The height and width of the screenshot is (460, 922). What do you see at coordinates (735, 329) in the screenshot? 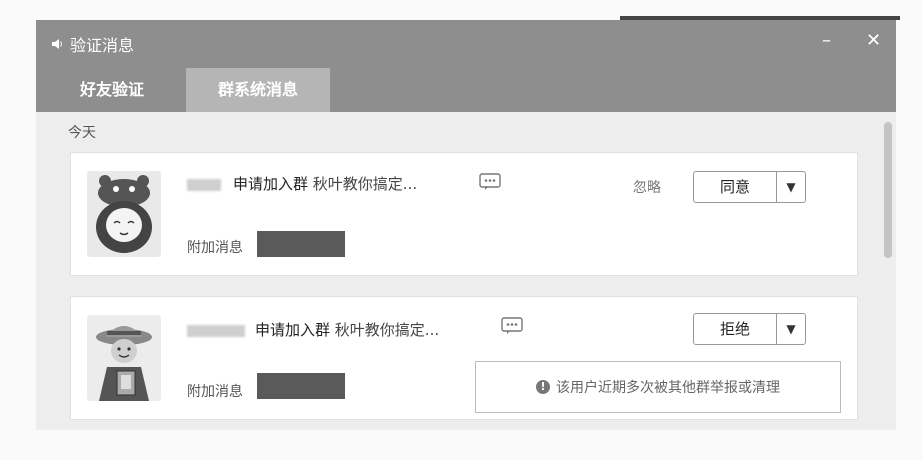
I see `reject-button: 拒绝` at bounding box center [735, 329].